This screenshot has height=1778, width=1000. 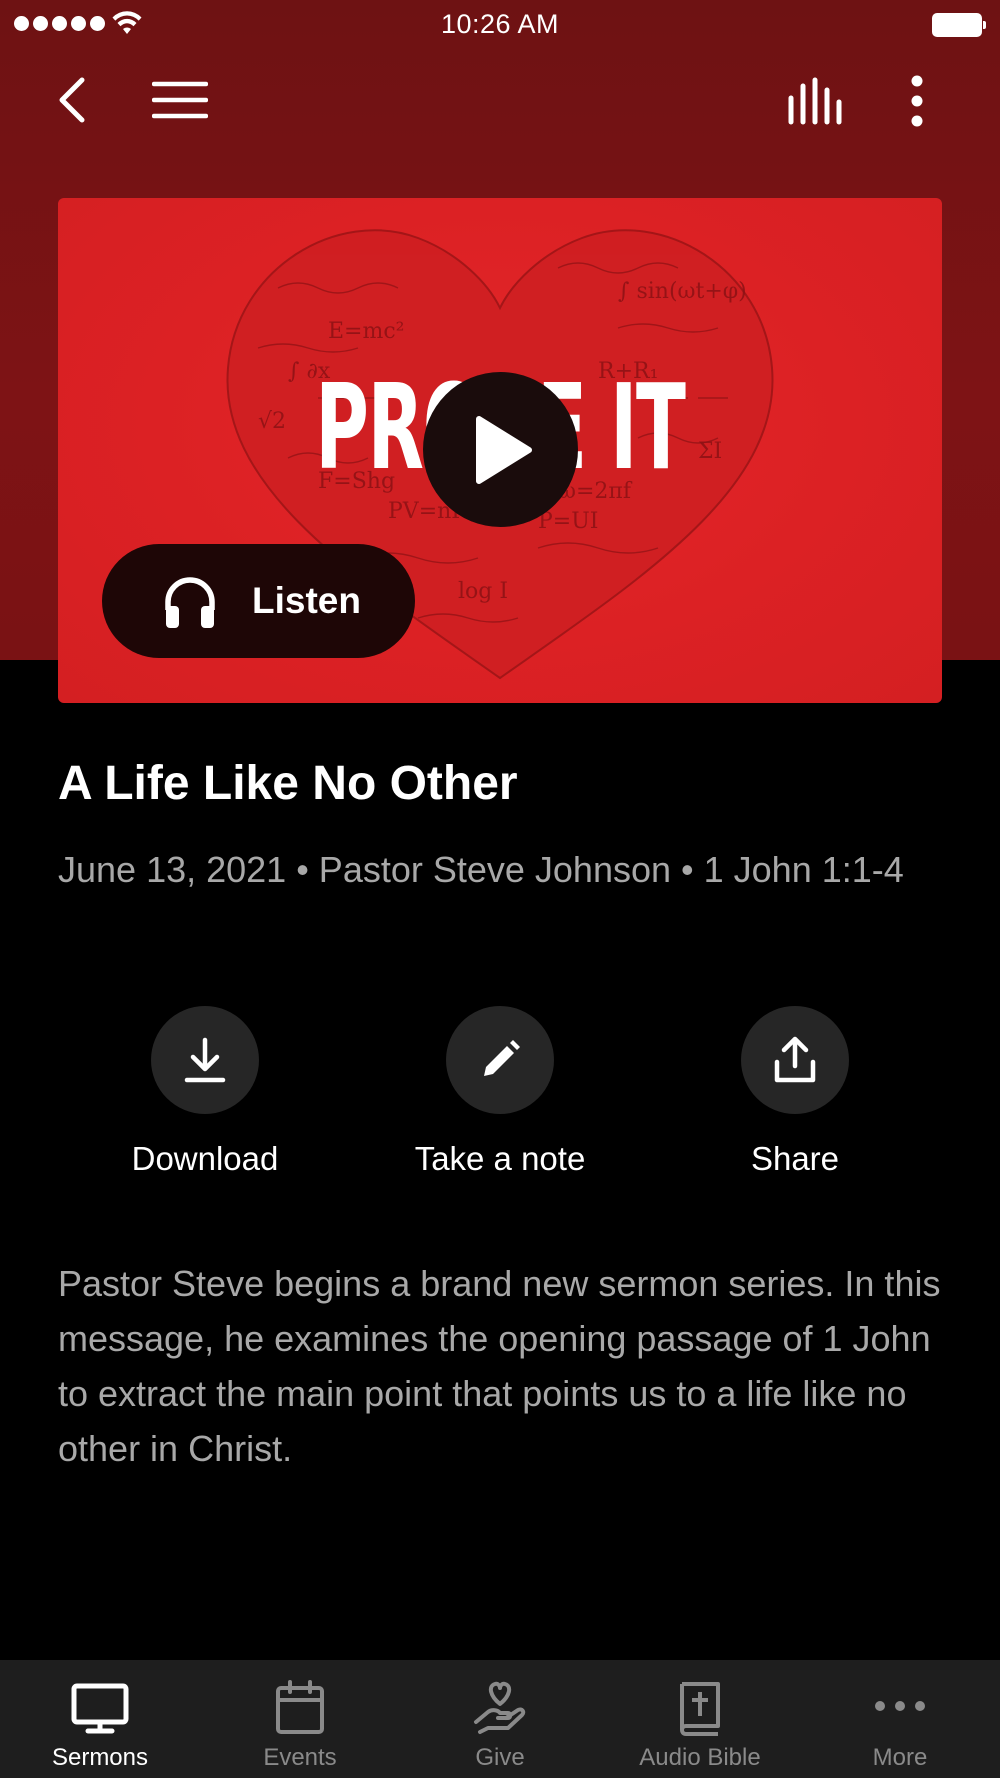 What do you see at coordinates (300, 1707) in the screenshot?
I see `calendar-icon` at bounding box center [300, 1707].